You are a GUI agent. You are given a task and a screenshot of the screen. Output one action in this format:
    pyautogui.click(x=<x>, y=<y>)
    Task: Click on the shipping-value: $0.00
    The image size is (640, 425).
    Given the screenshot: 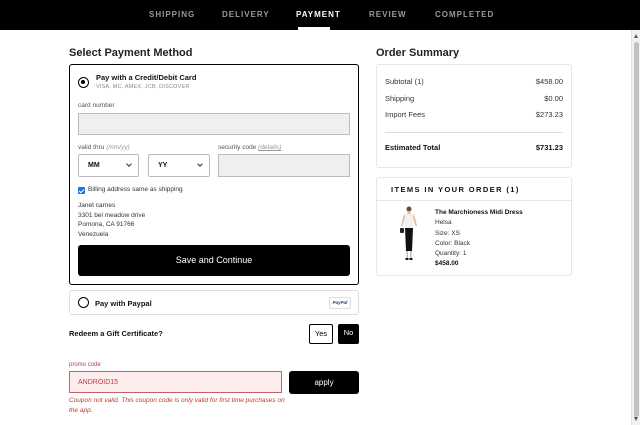 What is the action you would take?
    pyautogui.click(x=553, y=98)
    